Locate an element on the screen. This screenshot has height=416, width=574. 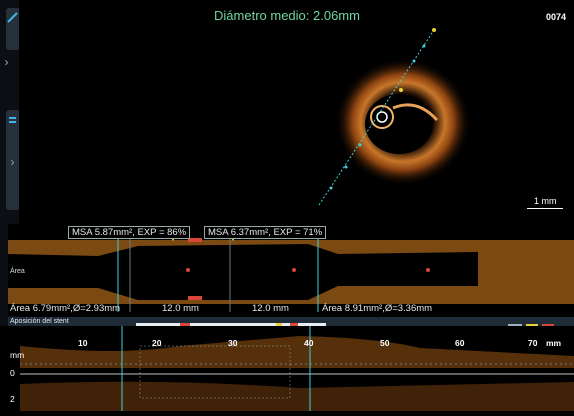
layers-icon is located at coordinates (12, 120).